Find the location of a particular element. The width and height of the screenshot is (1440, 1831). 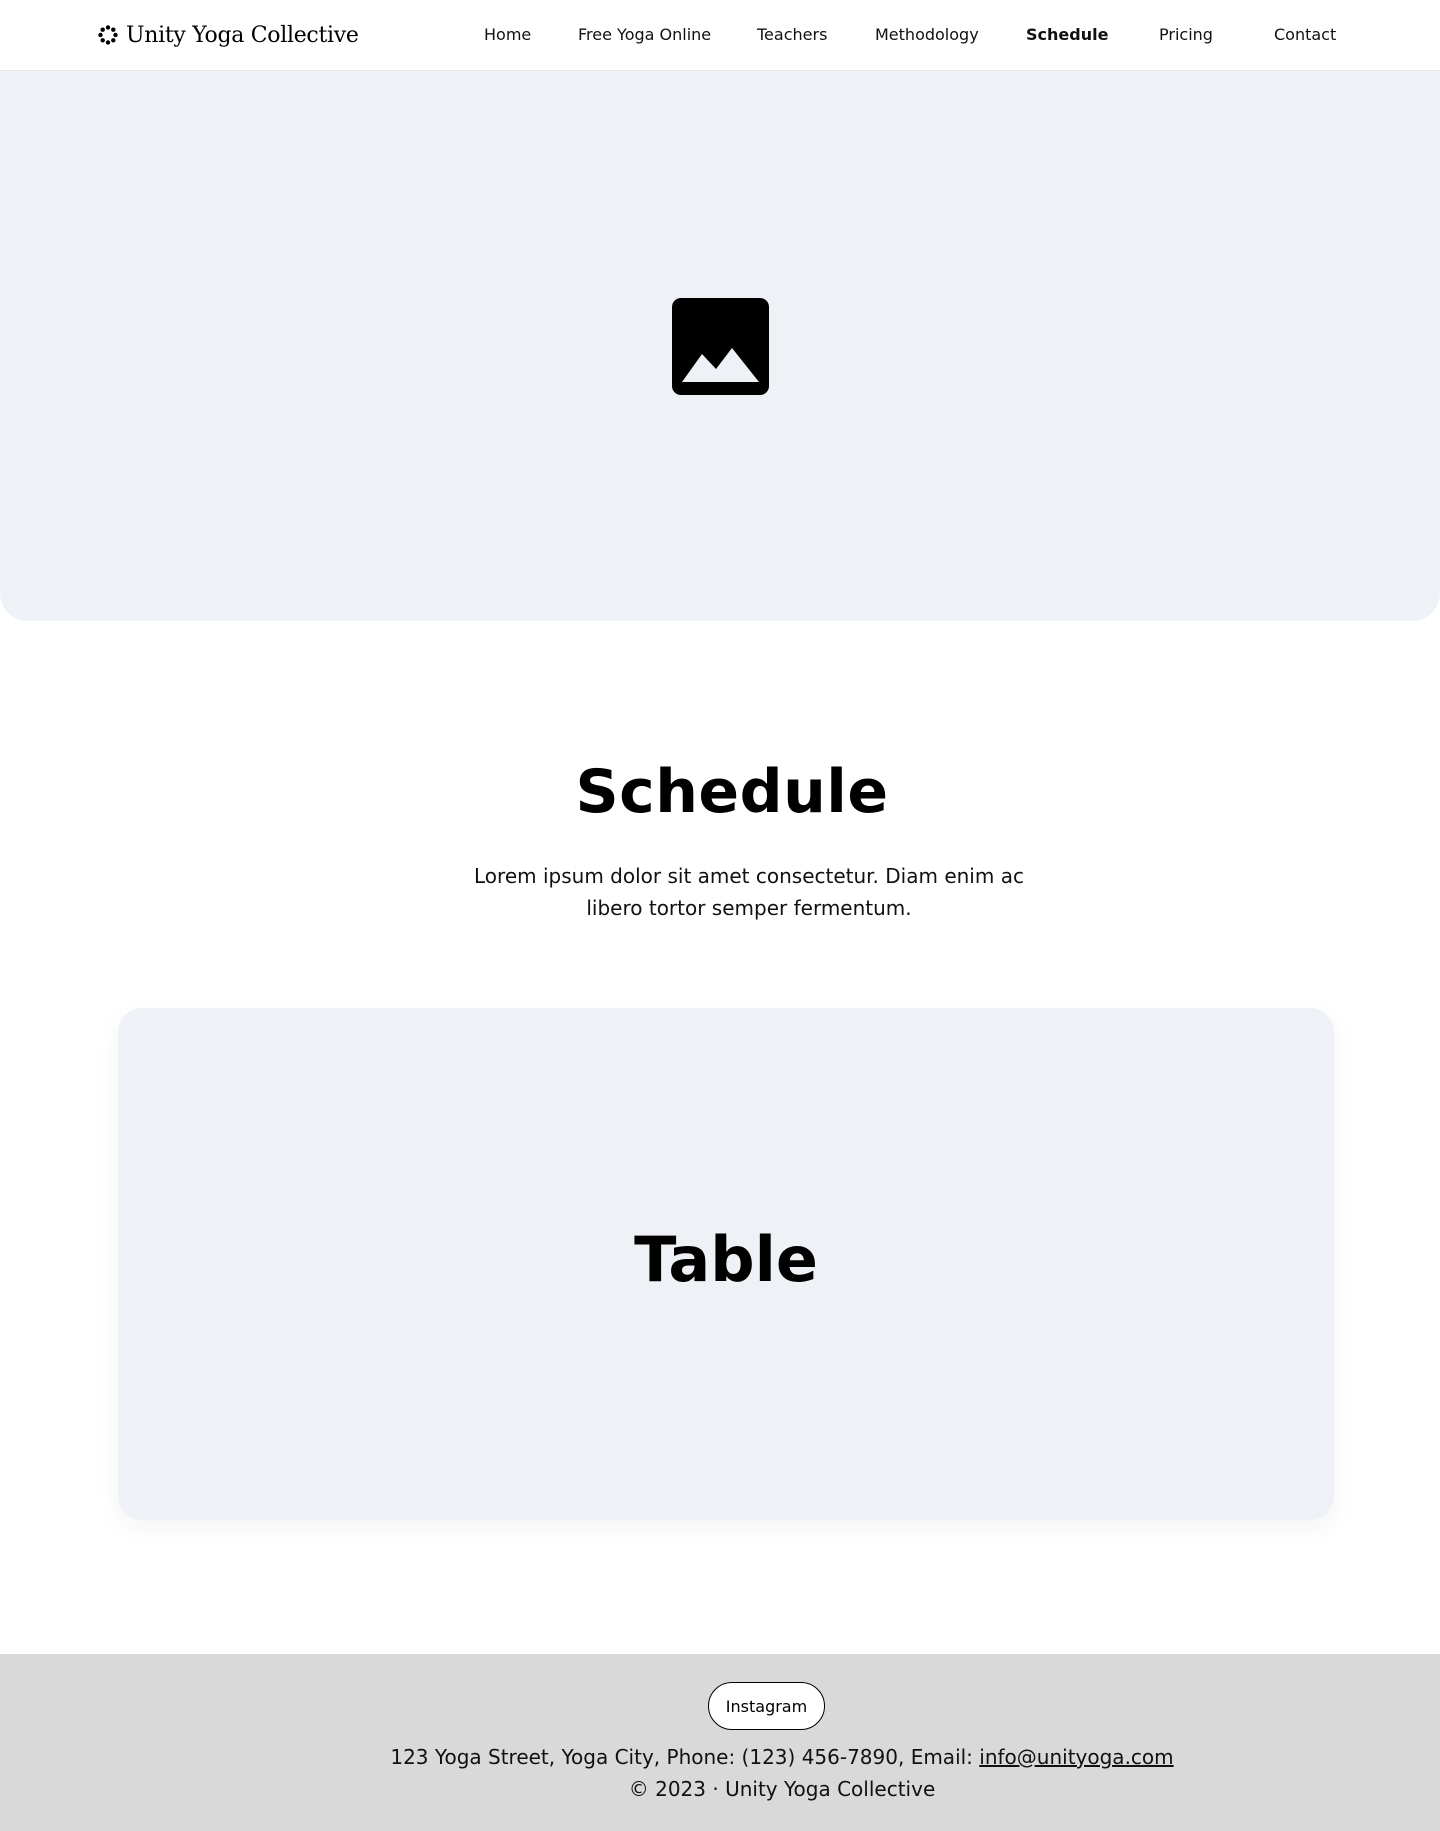

nav-item-free-yoga-online: Free Yoga Online is located at coordinates (644, 35).